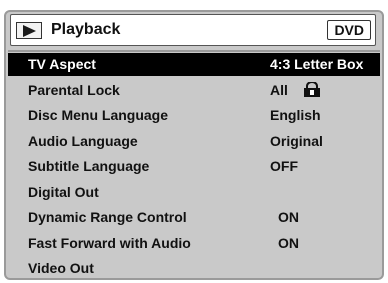 The width and height of the screenshot is (388, 283). Describe the element at coordinates (89, 166) in the screenshot. I see `menu-item-label: Subtitle Language` at that location.